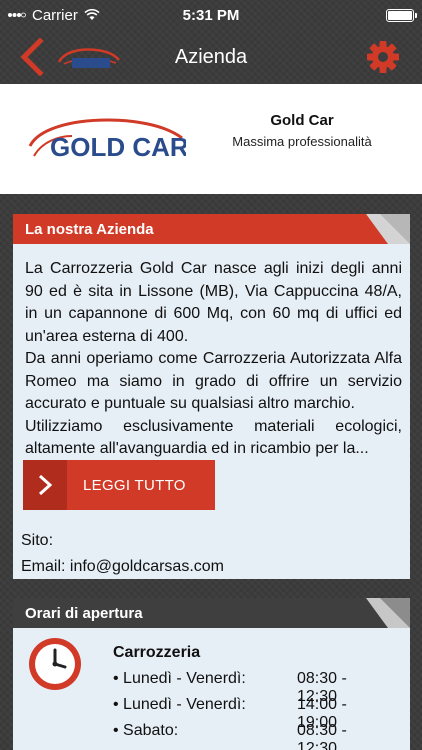  Describe the element at coordinates (122, 567) in the screenshot. I see `email-link: Email: info@goldcarsas.com` at that location.